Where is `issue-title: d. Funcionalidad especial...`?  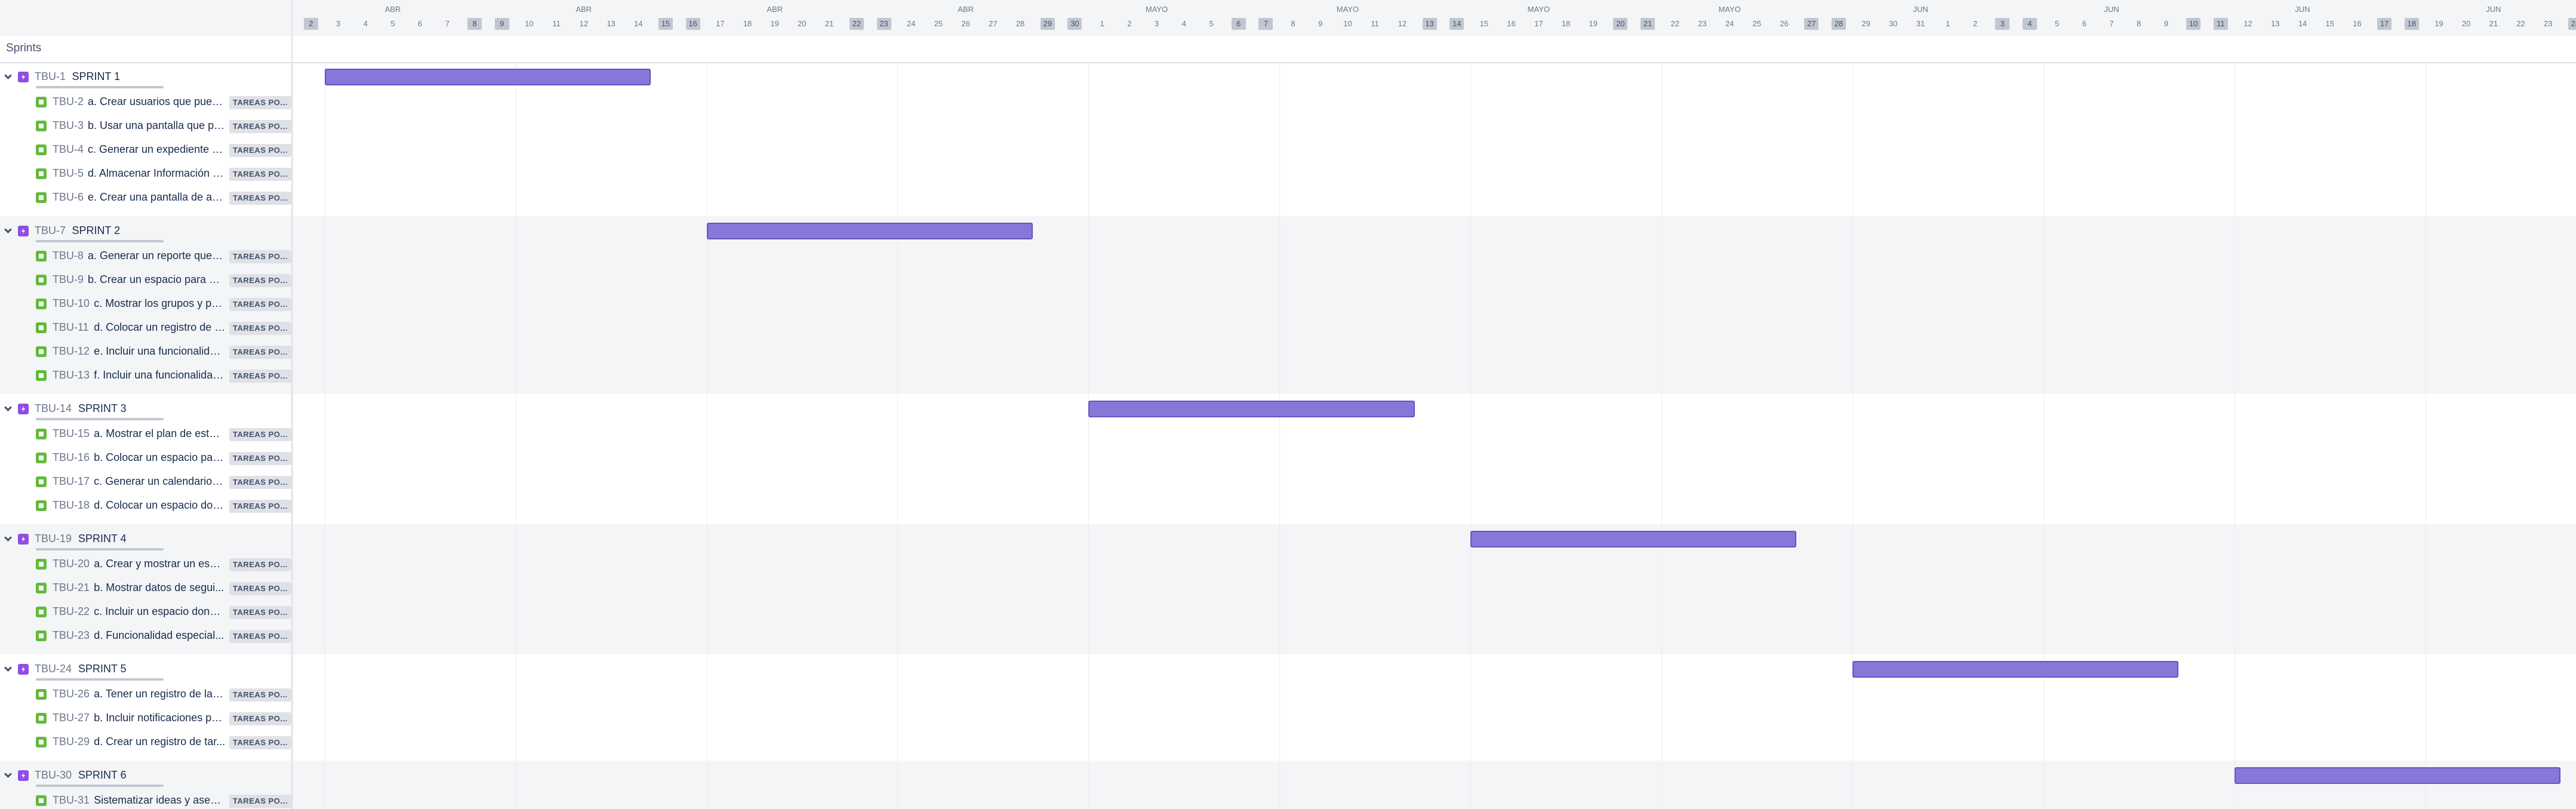 issue-title: d. Funcionalidad especial... is located at coordinates (160, 635).